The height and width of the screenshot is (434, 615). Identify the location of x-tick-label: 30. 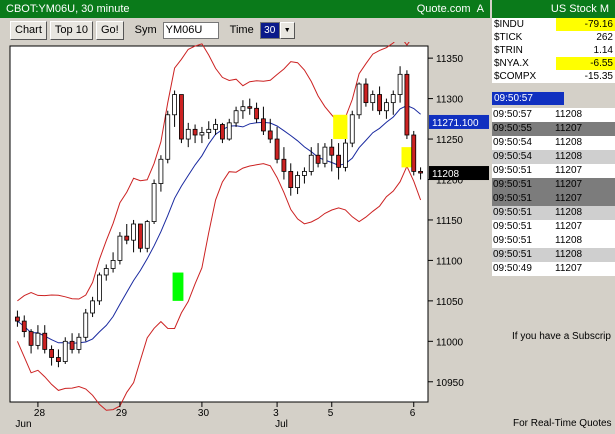
(204, 413).